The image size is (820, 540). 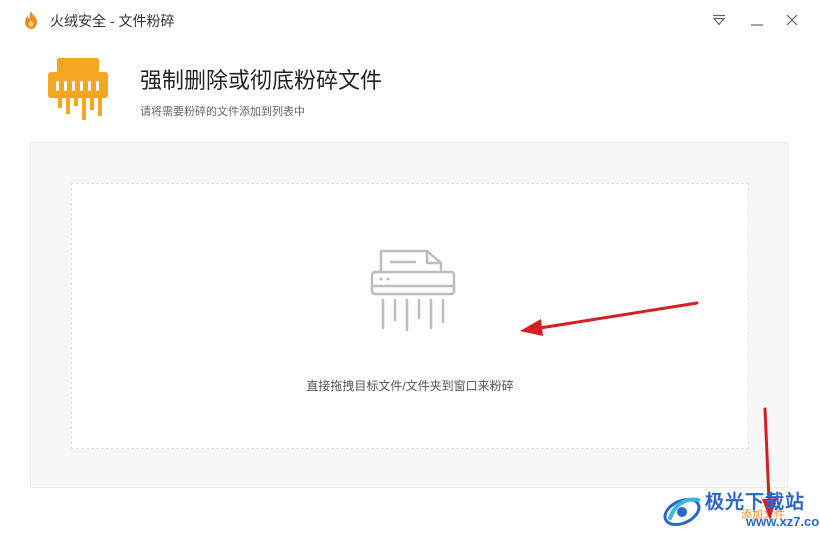 I want to click on watermark-url: www.xz7.com, so click(x=783, y=521).